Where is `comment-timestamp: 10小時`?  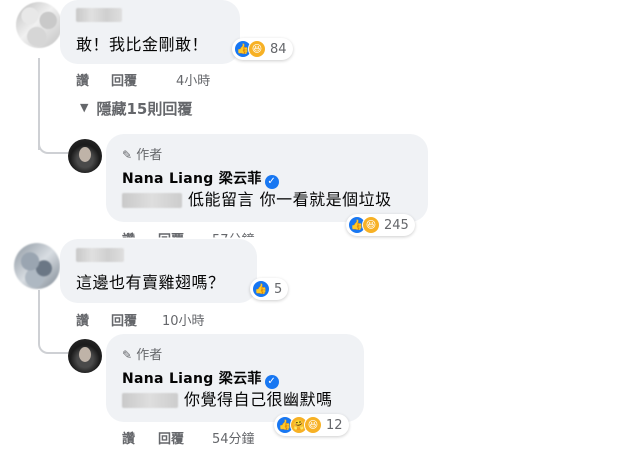
comment-timestamp: 10小時 is located at coordinates (183, 319).